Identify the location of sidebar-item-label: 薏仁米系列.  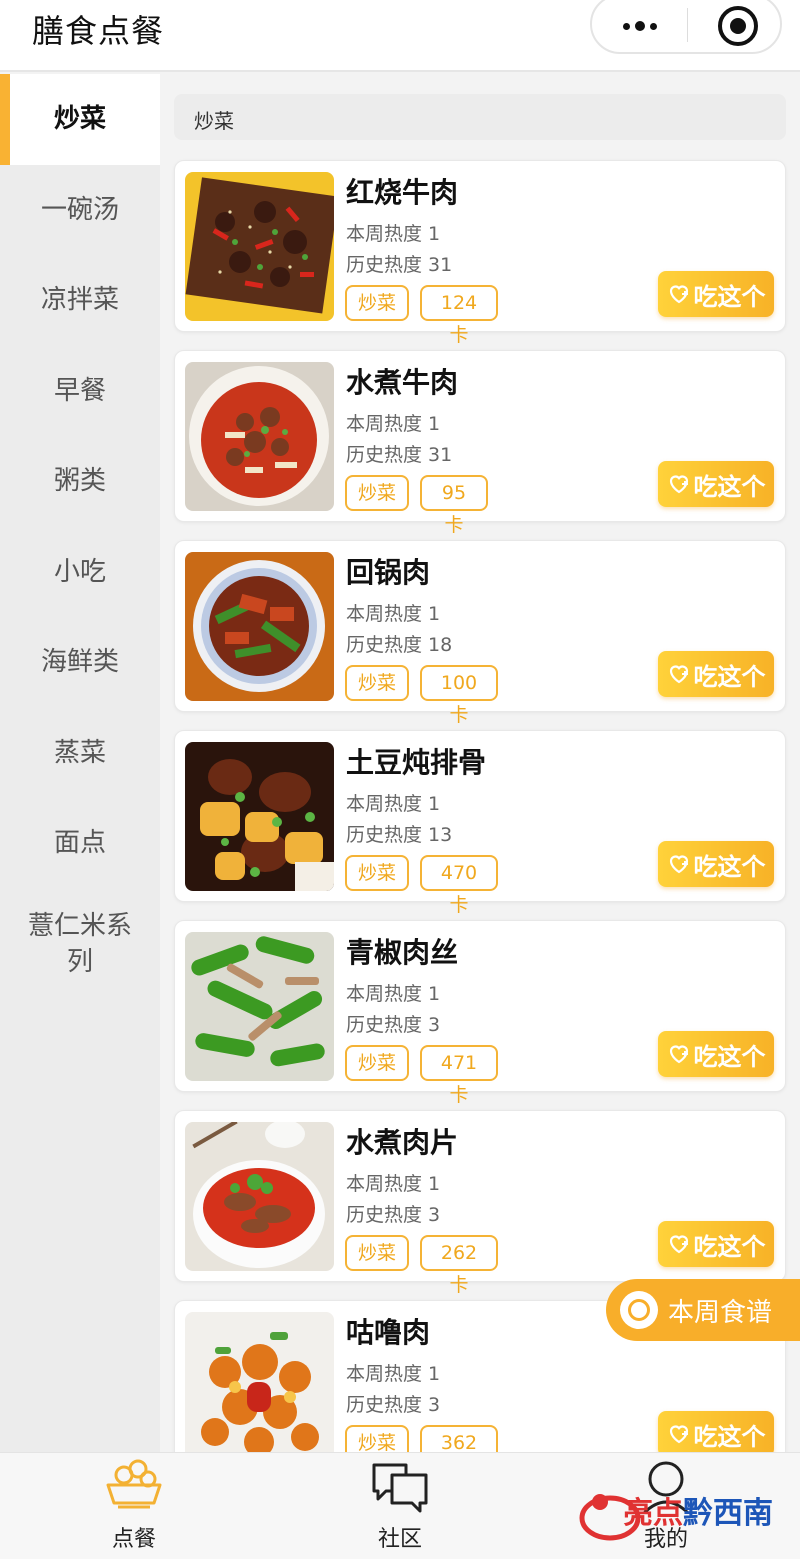
(79, 943).